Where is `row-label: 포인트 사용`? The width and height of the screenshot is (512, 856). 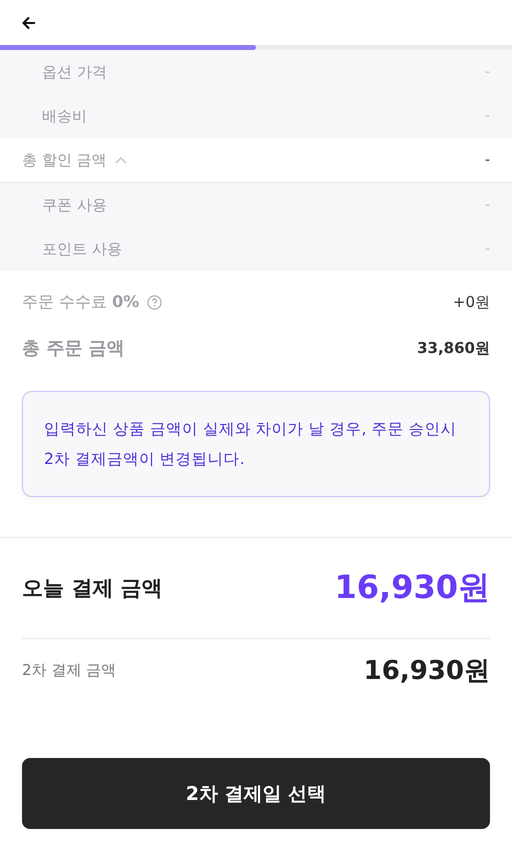
row-label: 포인트 사용 is located at coordinates (82, 249).